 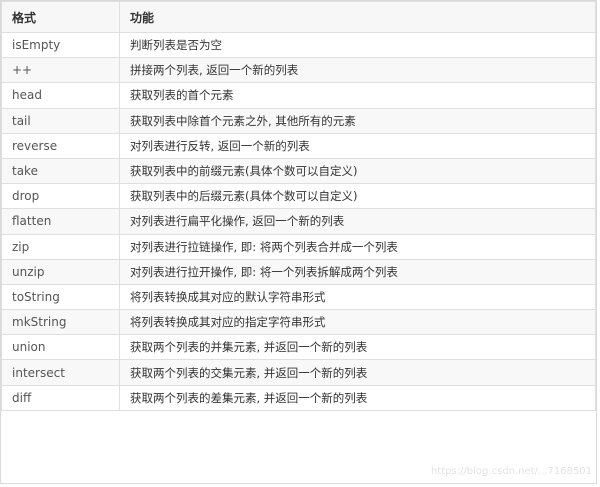 What do you see at coordinates (357, 171) in the screenshot?
I see `function-cell: 获取列表中的前缀元素(具体个数可以自定义)` at bounding box center [357, 171].